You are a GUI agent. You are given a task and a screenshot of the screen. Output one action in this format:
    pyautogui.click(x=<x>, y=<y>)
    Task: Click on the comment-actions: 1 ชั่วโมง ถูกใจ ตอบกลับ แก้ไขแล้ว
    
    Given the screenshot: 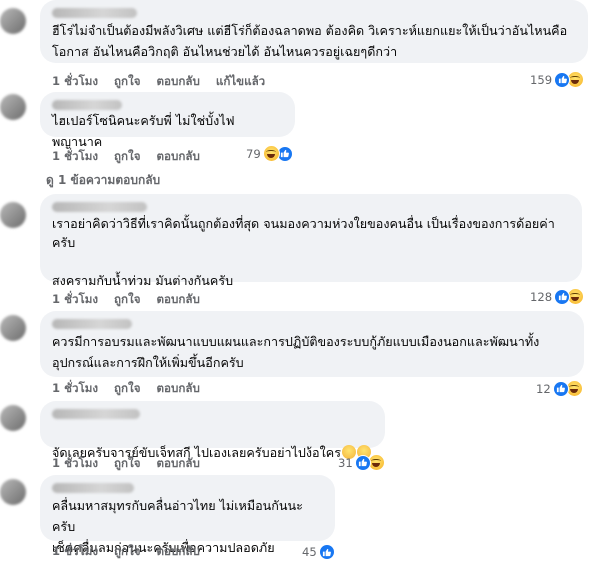 What is the action you would take?
    pyautogui.click(x=166, y=82)
    